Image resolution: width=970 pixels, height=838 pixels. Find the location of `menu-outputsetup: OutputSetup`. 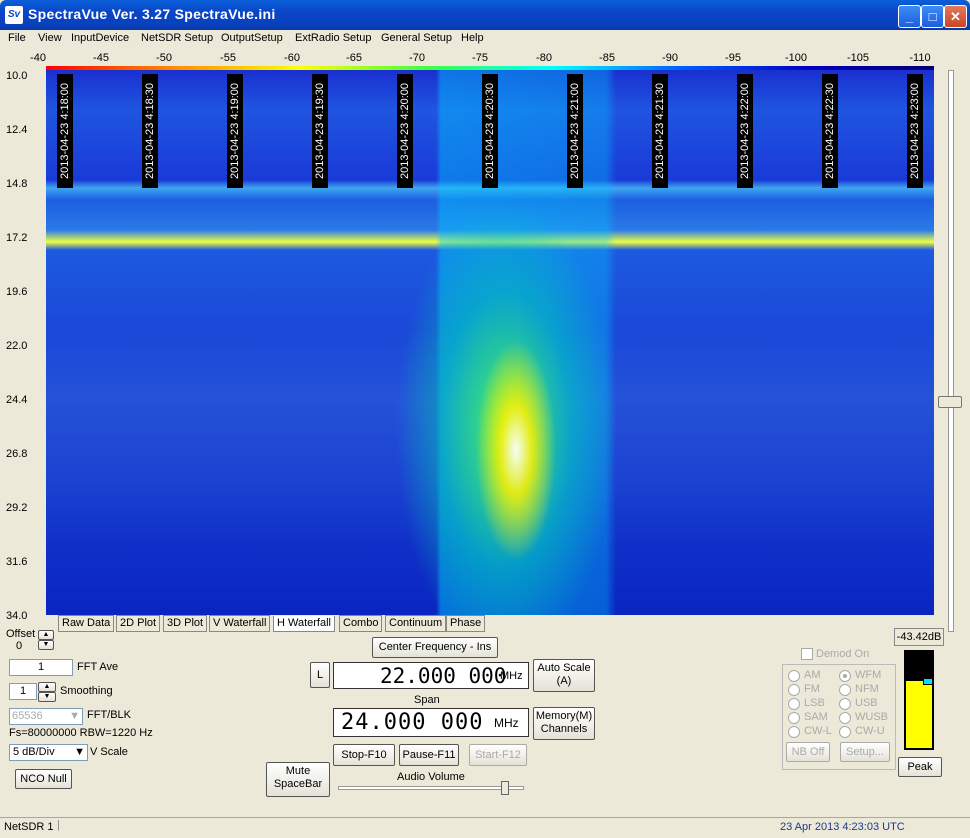

menu-outputsetup: OutputSetup is located at coordinates (252, 38).